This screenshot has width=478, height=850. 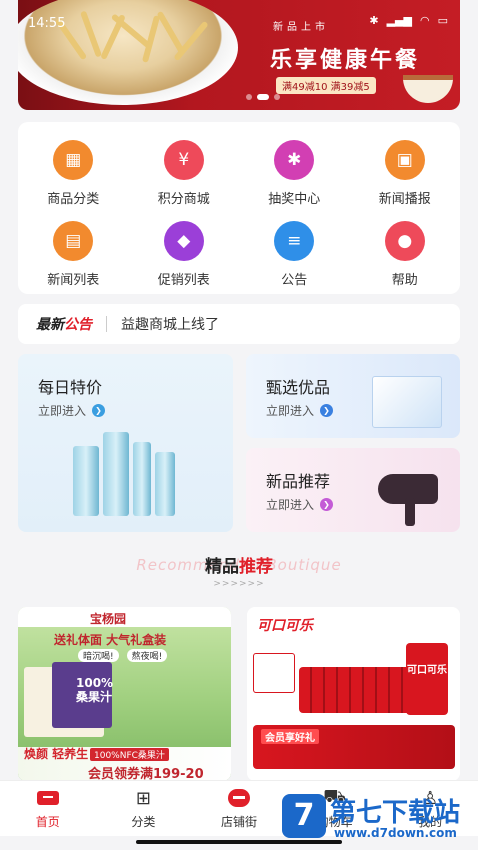 What do you see at coordinates (124, 764) in the screenshot?
I see `product-footer: 焕颜 轻养生 100%NFC桑果汁 会员领券满199-20` at bounding box center [124, 764].